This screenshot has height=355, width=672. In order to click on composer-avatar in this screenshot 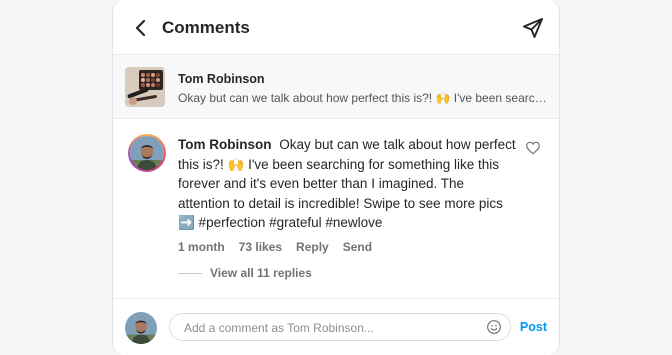, I will do `click(141, 328)`.